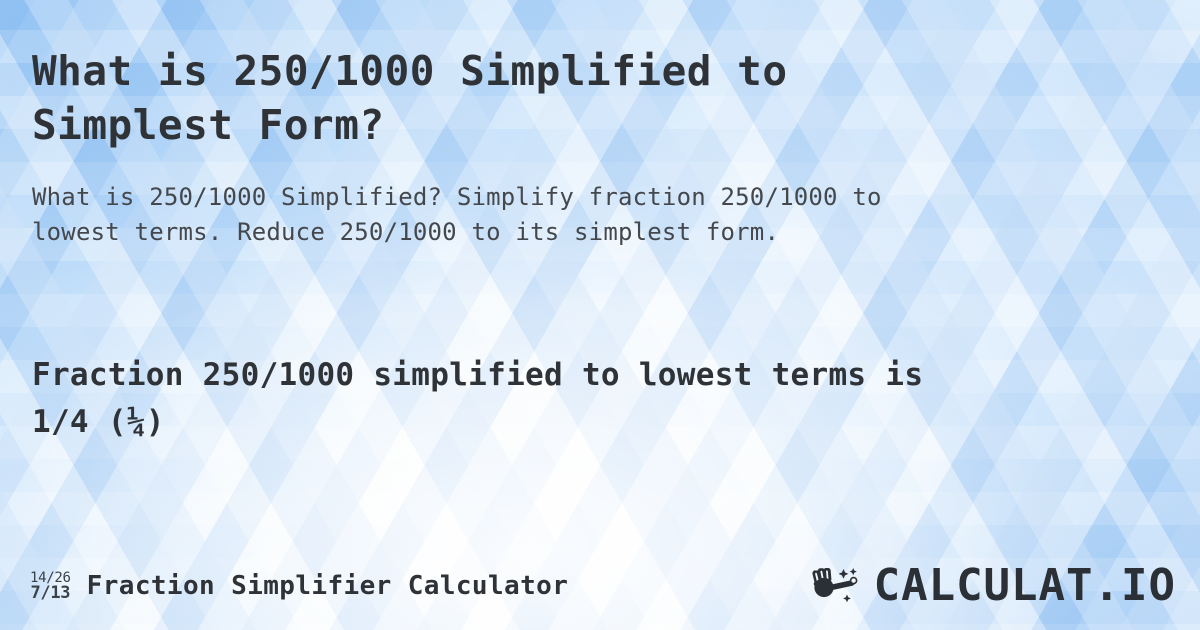 Image resolution: width=1200 pixels, height=630 pixels. I want to click on fraction-icon-reduced: 7/13, so click(50, 593).